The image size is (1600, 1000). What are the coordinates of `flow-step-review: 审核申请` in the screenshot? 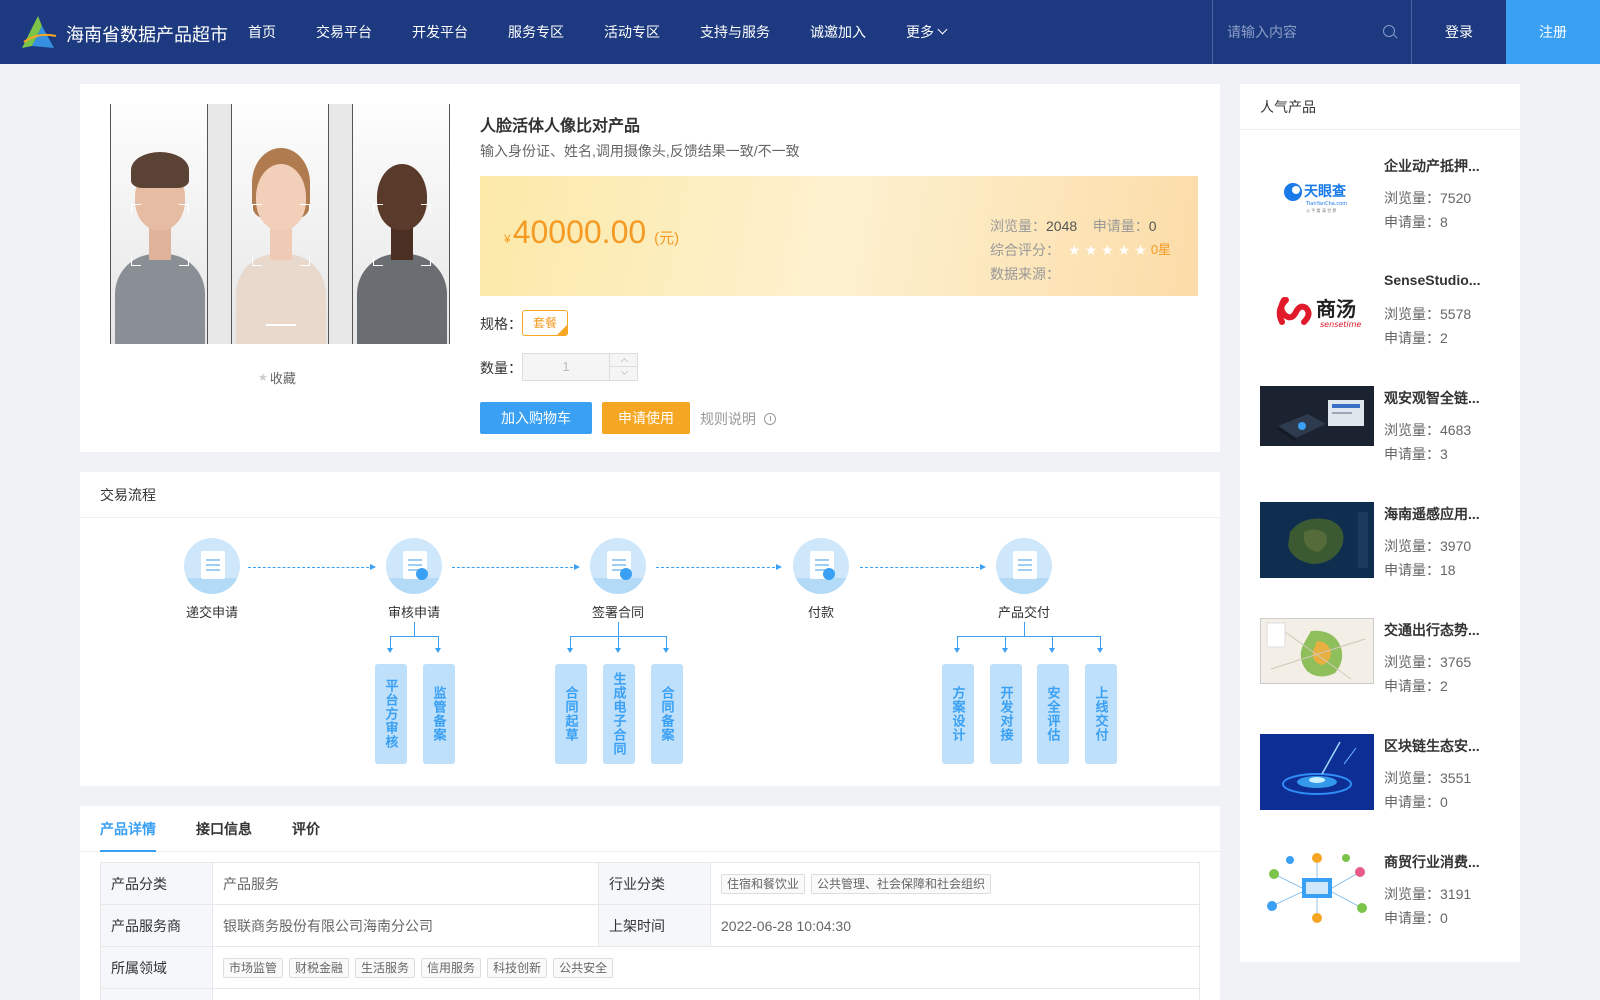 It's located at (414, 579).